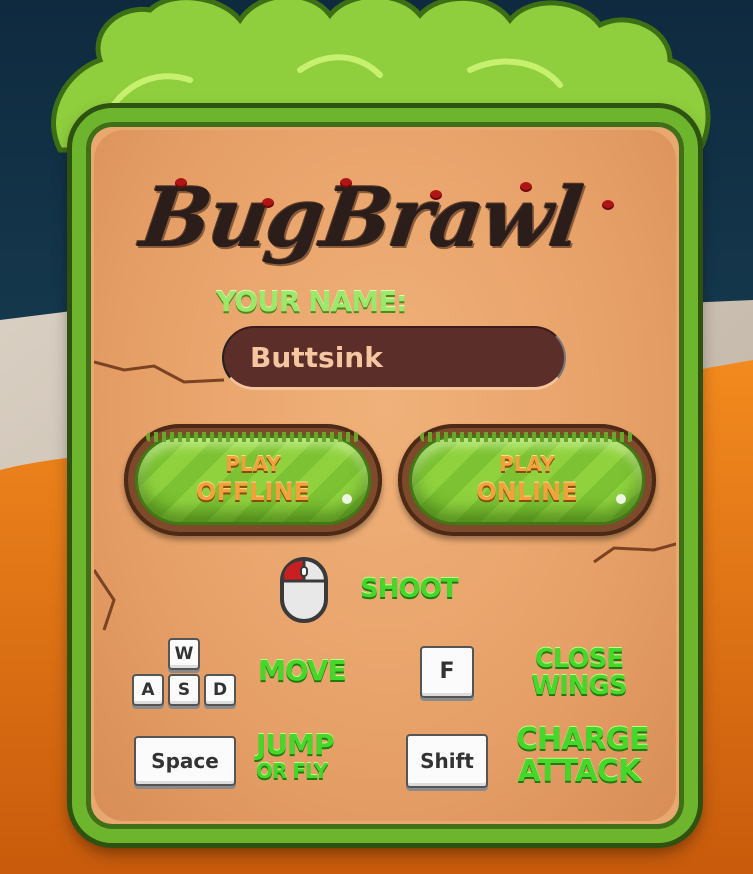 This screenshot has height=874, width=753. Describe the element at coordinates (361, 218) in the screenshot. I see `game-title-logo: BugBrawl` at that location.